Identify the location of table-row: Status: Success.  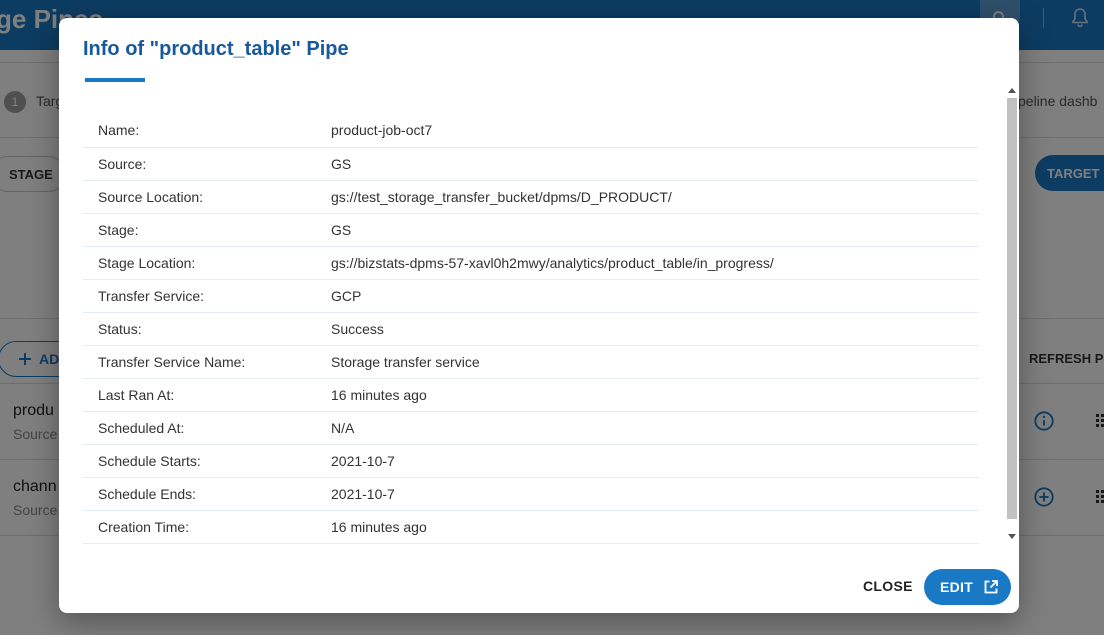
(531, 328).